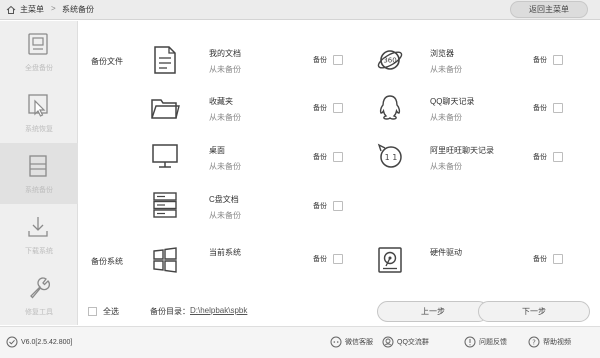 Image resolution: width=600 pixels, height=358 pixels. Describe the element at coordinates (92, 311) in the screenshot. I see `select-all-checkbox` at that location.